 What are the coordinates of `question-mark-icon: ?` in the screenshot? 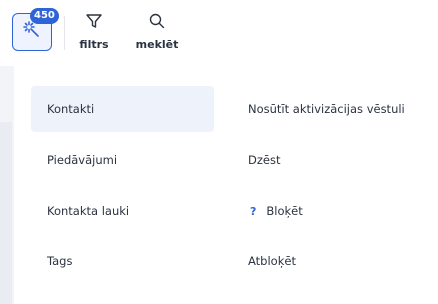 It's located at (253, 211).